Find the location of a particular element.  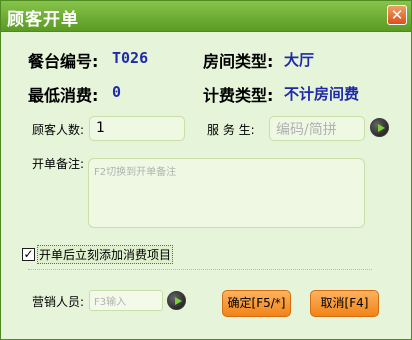

dialog-title: 顾客开单 is located at coordinates (43, 20).